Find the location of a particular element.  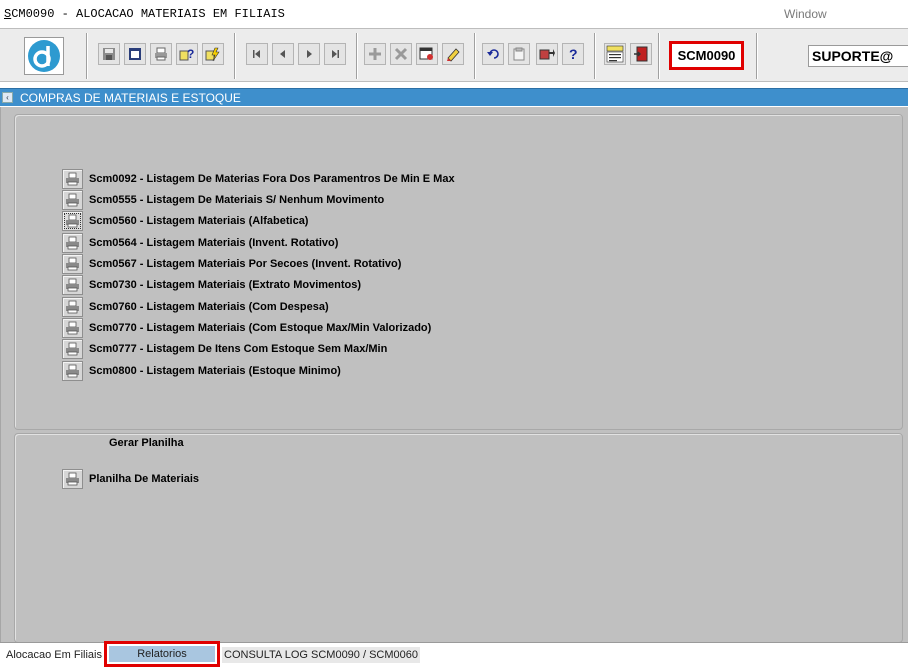

menu-icon is located at coordinates (615, 54).